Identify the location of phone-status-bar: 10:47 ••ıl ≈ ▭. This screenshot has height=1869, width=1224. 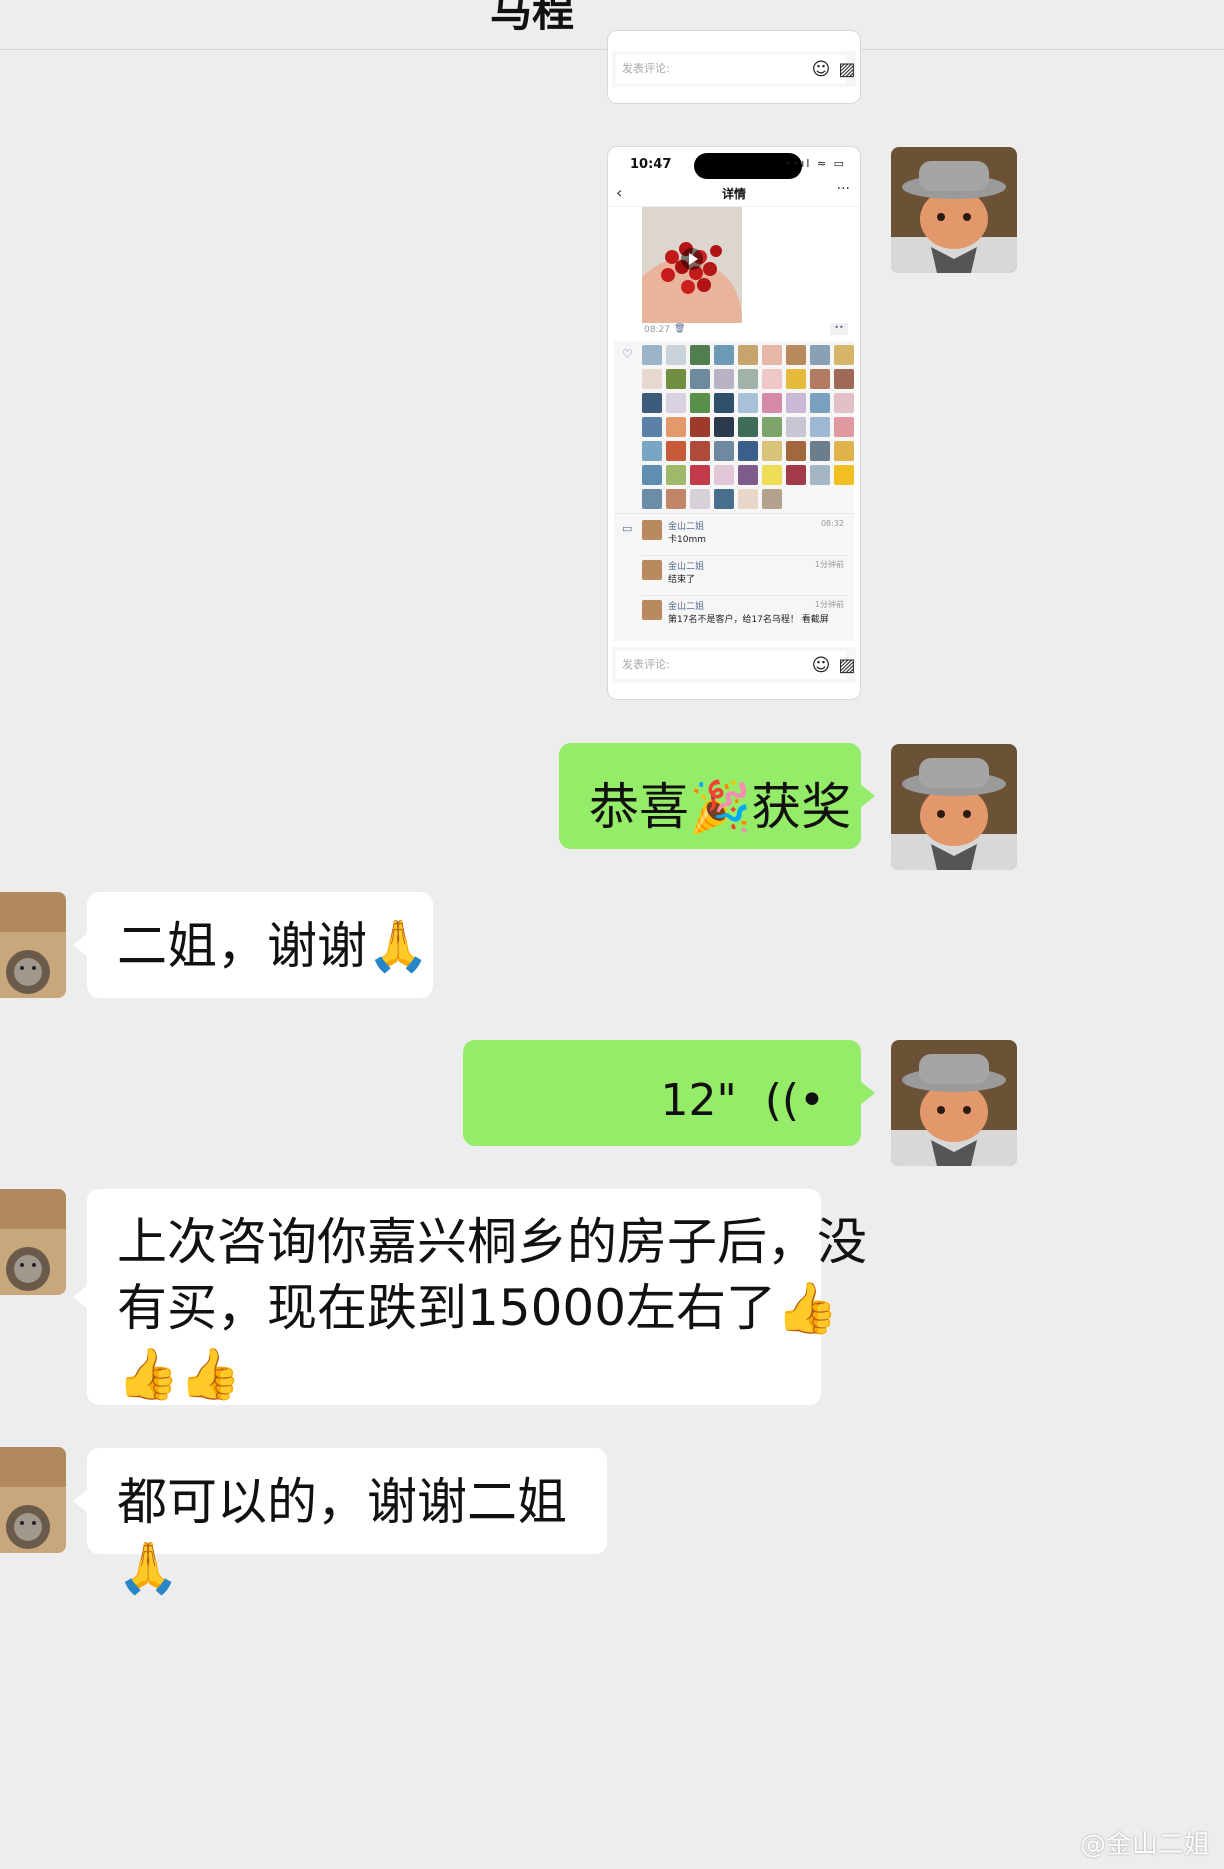
(734, 164).